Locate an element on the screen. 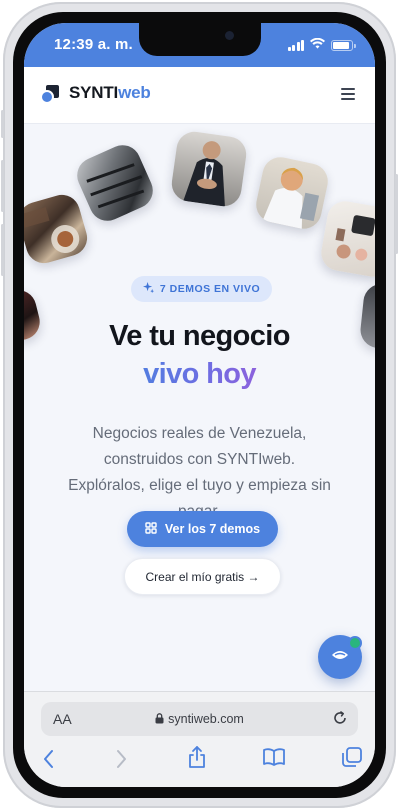  site-header: SYNTIweb is located at coordinates (199, 95).